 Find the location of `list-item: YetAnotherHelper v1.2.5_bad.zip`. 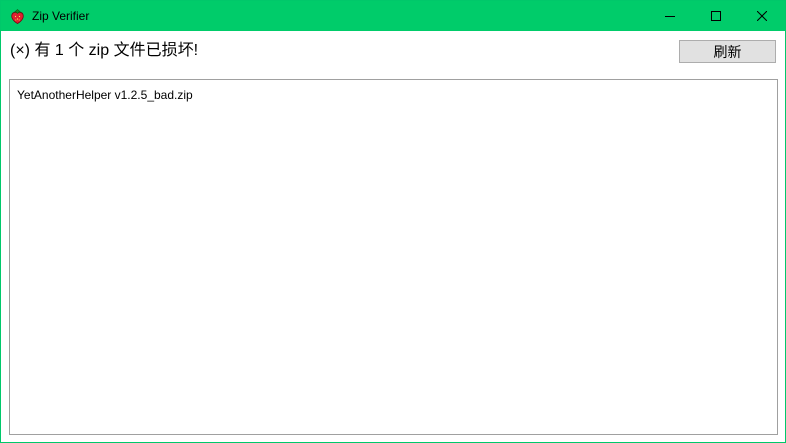

list-item: YetAnotherHelper v1.2.5_bad.zip is located at coordinates (105, 95).